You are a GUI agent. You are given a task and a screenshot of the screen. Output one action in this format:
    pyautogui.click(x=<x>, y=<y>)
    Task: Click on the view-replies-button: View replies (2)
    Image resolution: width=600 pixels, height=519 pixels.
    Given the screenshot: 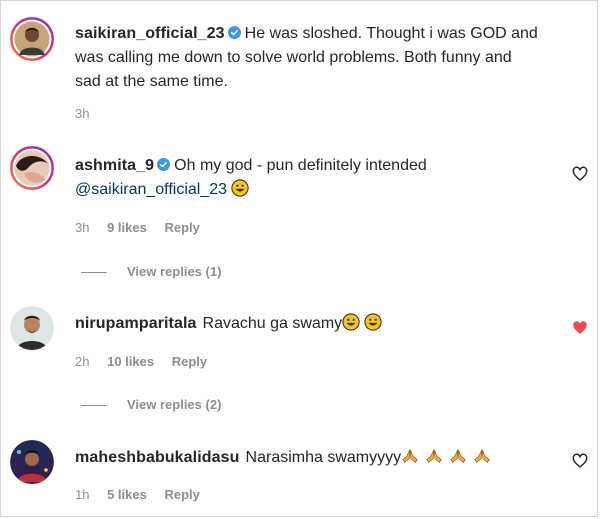 What is the action you would take?
    pyautogui.click(x=151, y=404)
    